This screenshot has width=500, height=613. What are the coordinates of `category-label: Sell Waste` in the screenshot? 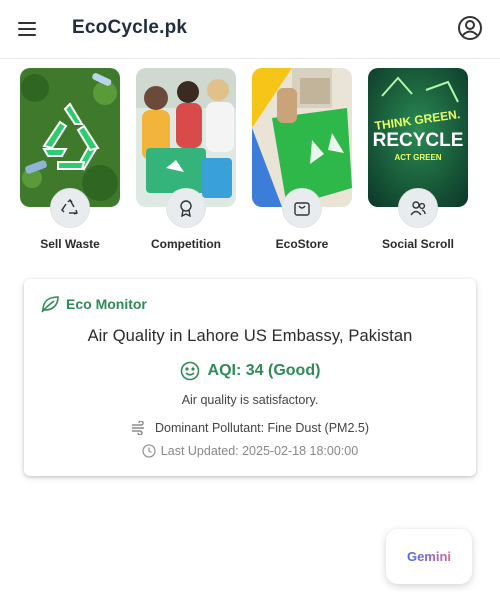 It's located at (70, 244).